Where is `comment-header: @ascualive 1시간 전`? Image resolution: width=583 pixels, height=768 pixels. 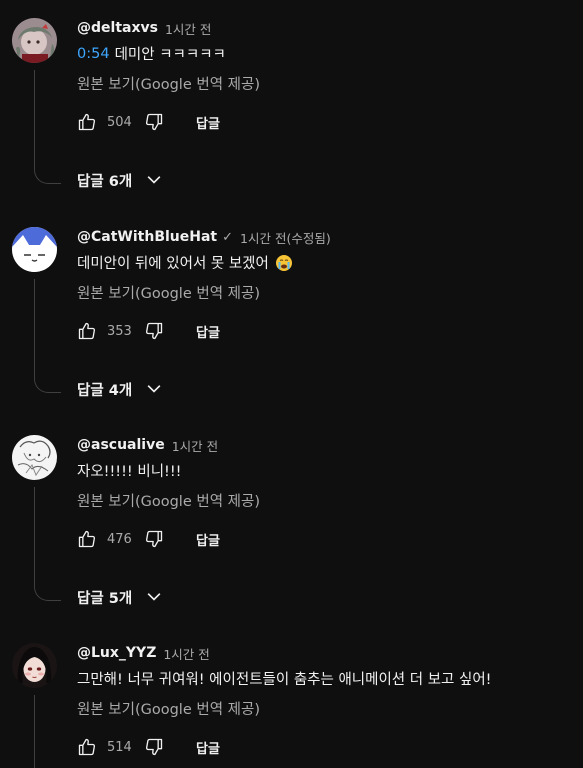
comment-header: @ascualive 1시간 전 is located at coordinates (147, 445).